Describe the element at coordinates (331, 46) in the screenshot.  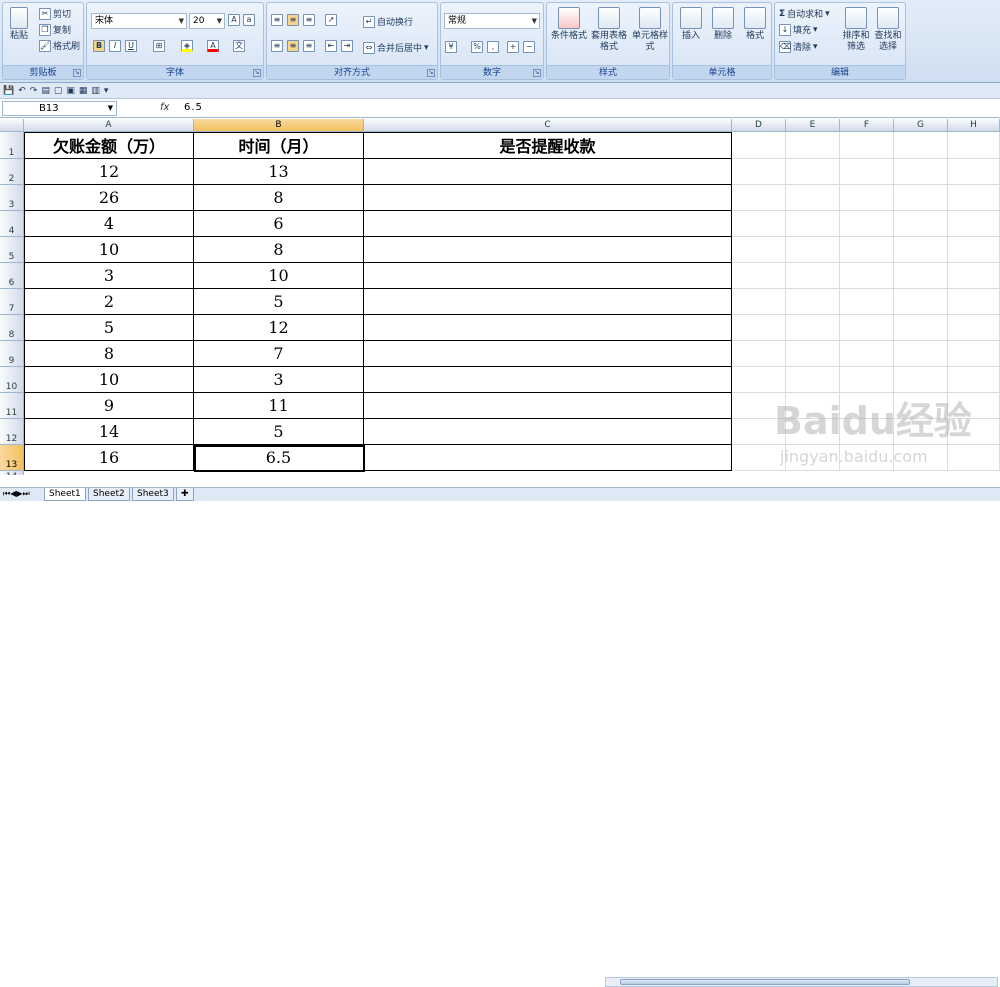
I see `decrease-indent-button: ⇤` at that location.